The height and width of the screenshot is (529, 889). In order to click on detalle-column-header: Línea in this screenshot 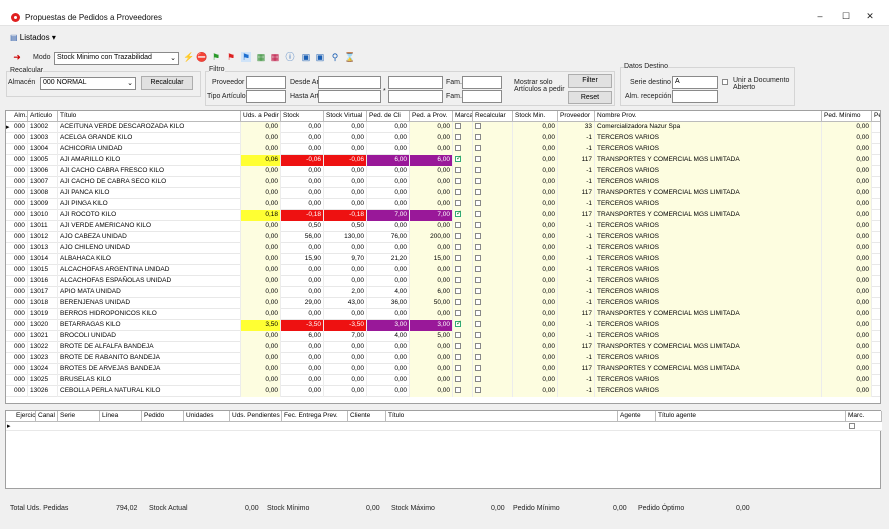, I will do `click(121, 416)`.